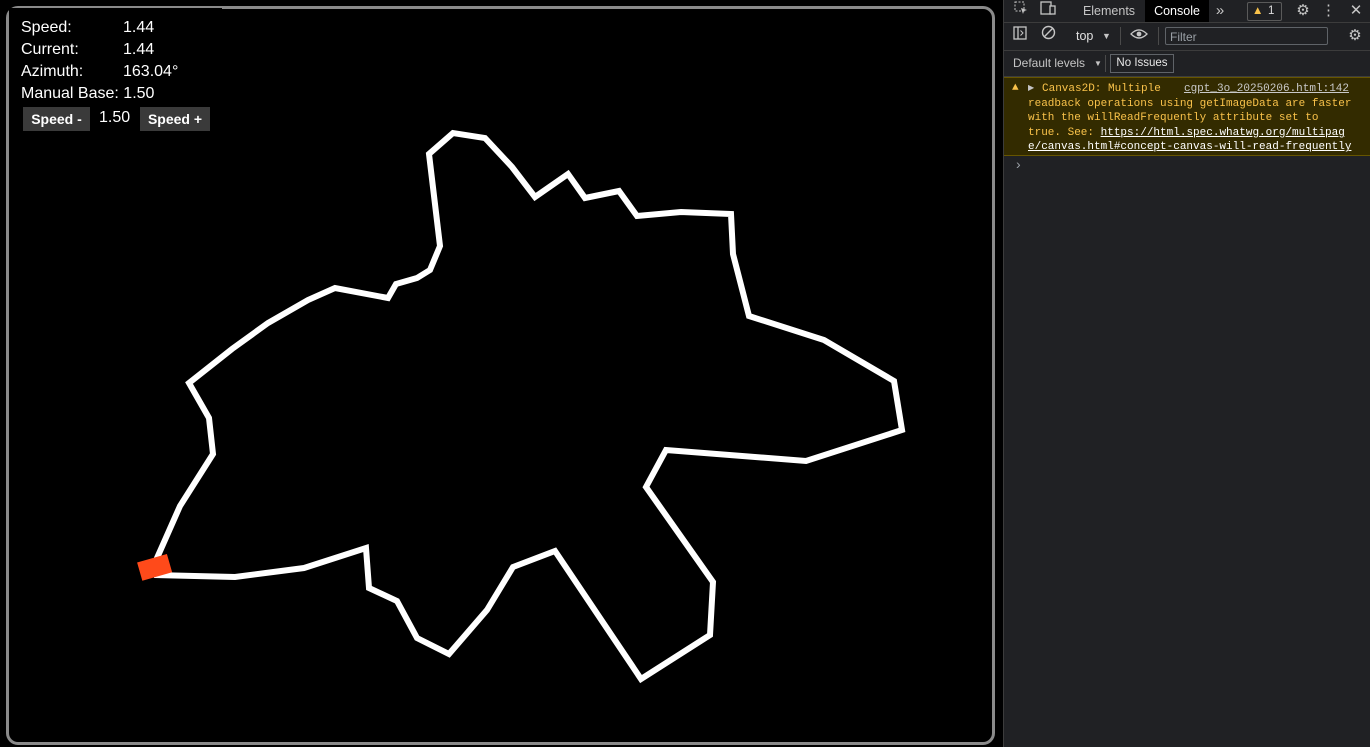 The width and height of the screenshot is (1370, 747). I want to click on warning-line-4: true. See:, so click(1064, 132).